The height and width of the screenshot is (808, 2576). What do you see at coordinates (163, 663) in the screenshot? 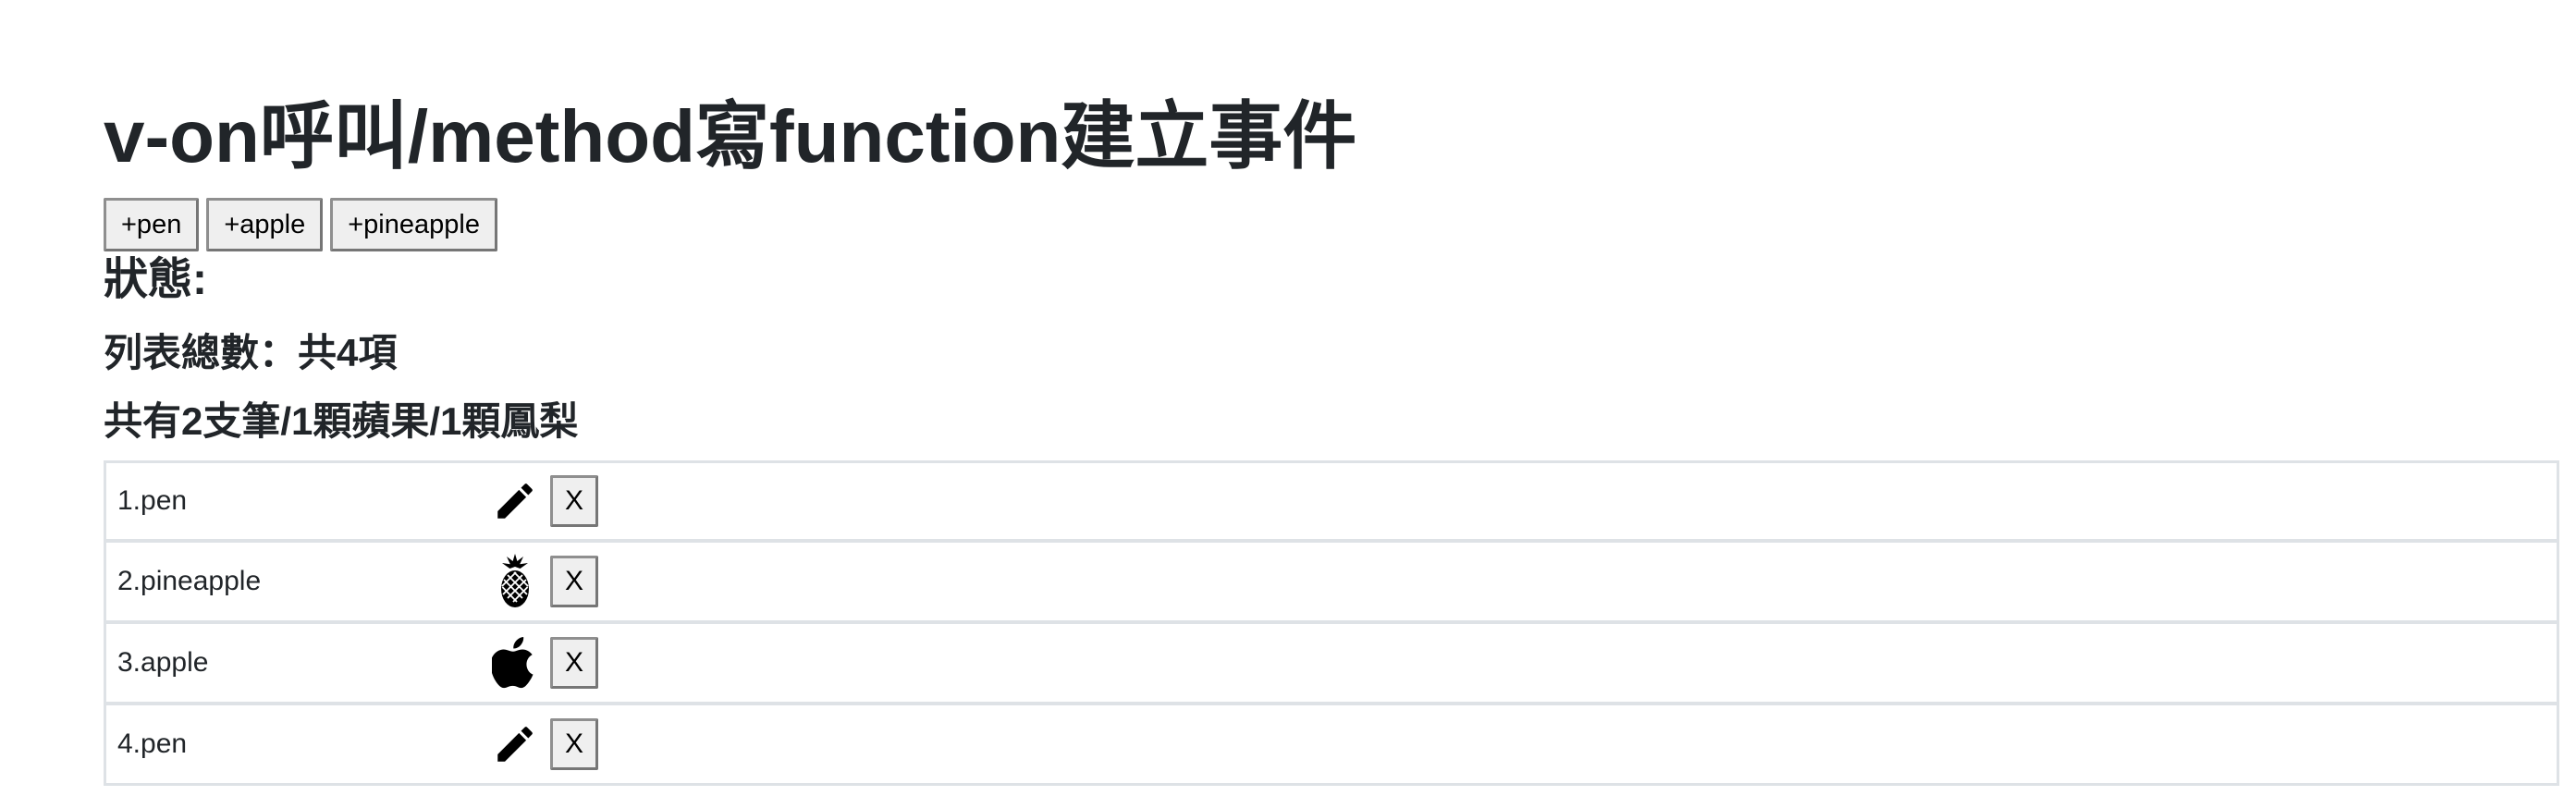
I see `item-label: 3.apple` at bounding box center [163, 663].